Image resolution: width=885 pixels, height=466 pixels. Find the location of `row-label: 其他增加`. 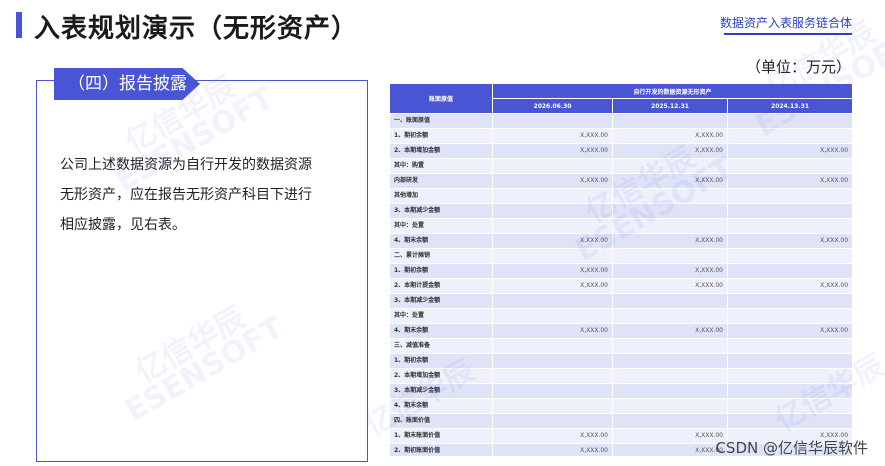

row-label: 其他增加 is located at coordinates (441, 196).